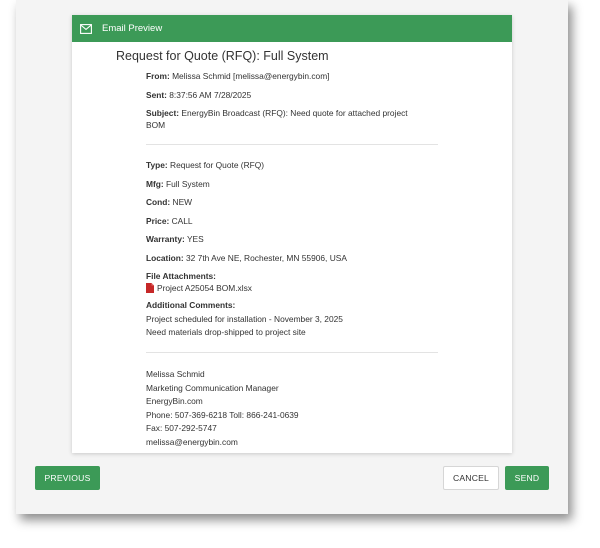  Describe the element at coordinates (204, 289) in the screenshot. I see `attachment-link: Project A25054 BOM.xlsx` at that location.